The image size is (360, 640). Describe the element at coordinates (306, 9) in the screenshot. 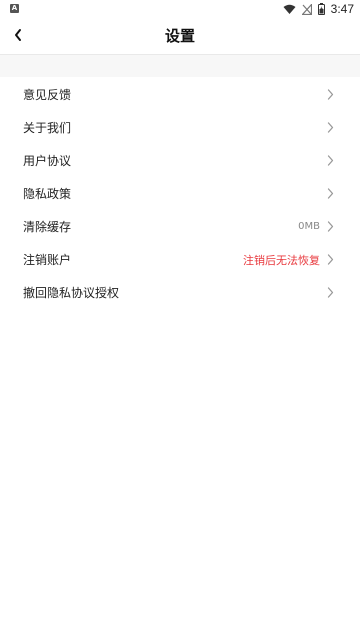

I see `no-signal-icon` at that location.